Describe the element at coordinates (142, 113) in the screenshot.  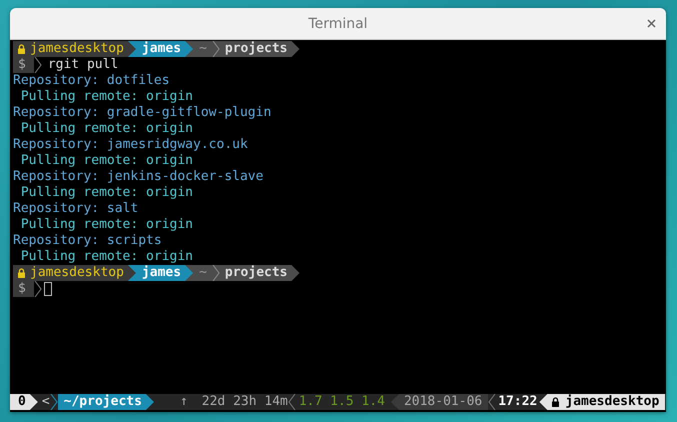
I see `output-line: Repository: gradle-gitflow-plugin` at that location.